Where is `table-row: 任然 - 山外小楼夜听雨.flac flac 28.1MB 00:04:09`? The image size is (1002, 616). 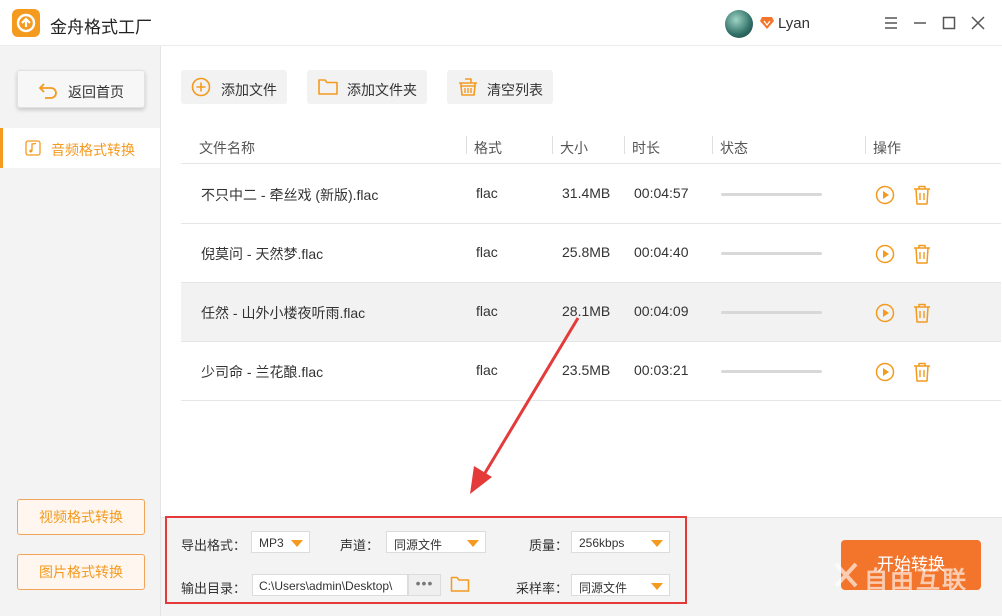 table-row: 任然 - 山外小楼夜听雨.flac flac 28.1MB 00:04:09 is located at coordinates (591, 312).